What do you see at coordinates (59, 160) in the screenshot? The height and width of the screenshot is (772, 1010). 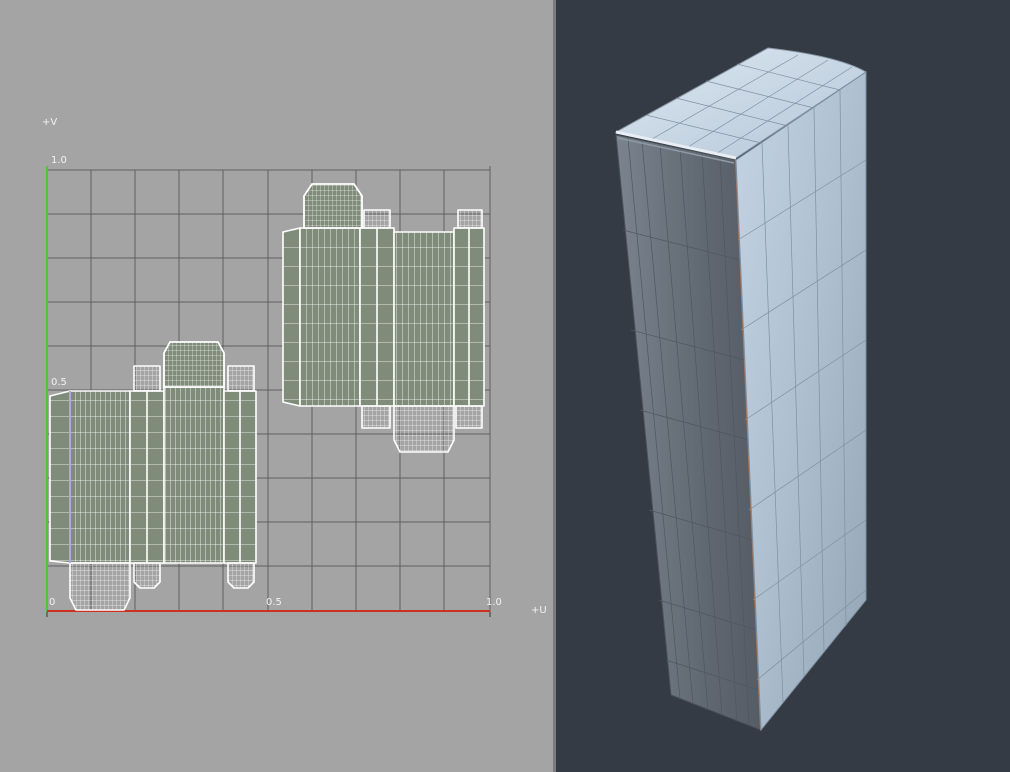 I see `tick-label-v-1: 1.0` at bounding box center [59, 160].